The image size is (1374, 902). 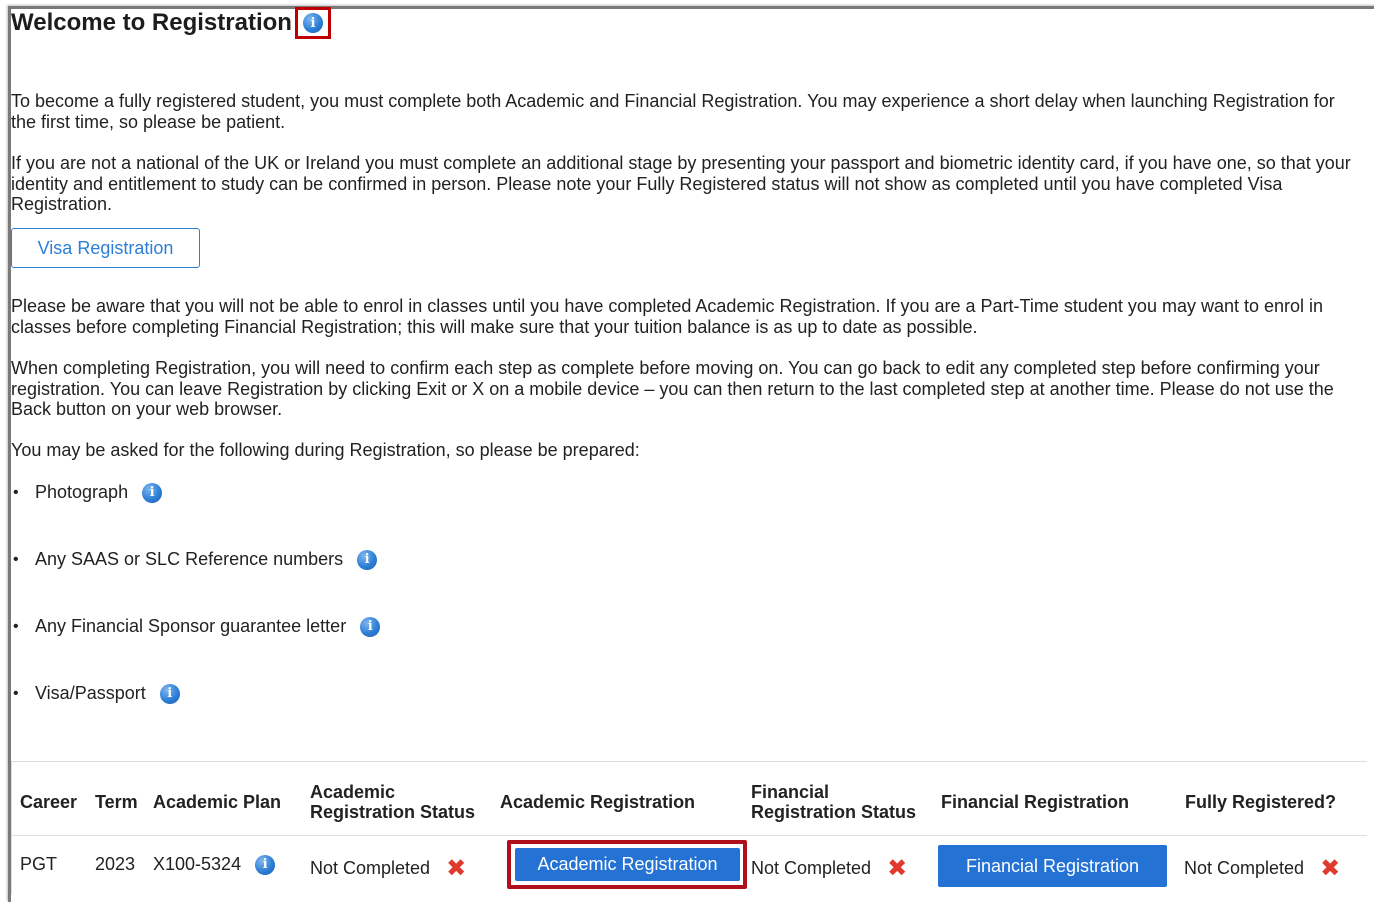 I want to click on page-title: Welcome to Registration, so click(x=151, y=22).